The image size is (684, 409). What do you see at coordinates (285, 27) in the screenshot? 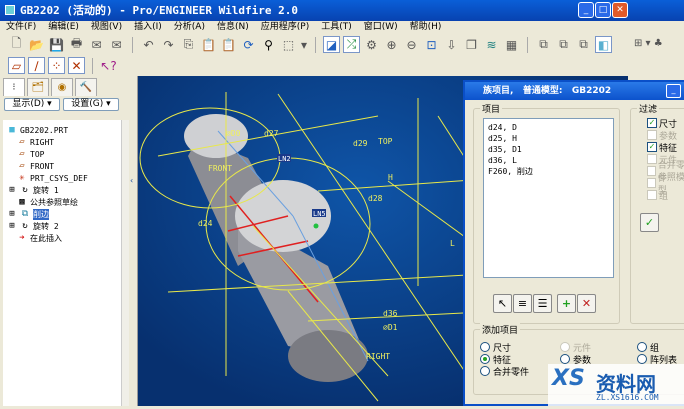
I see `menu-applications: 应用程序(P)` at bounding box center [285, 27].